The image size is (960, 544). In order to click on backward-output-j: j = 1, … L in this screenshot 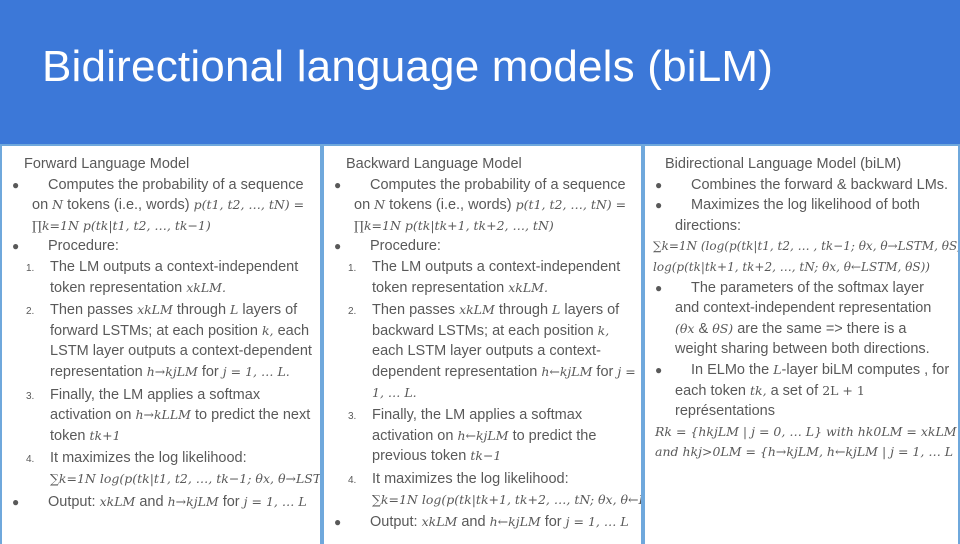, I will do `click(597, 522)`.